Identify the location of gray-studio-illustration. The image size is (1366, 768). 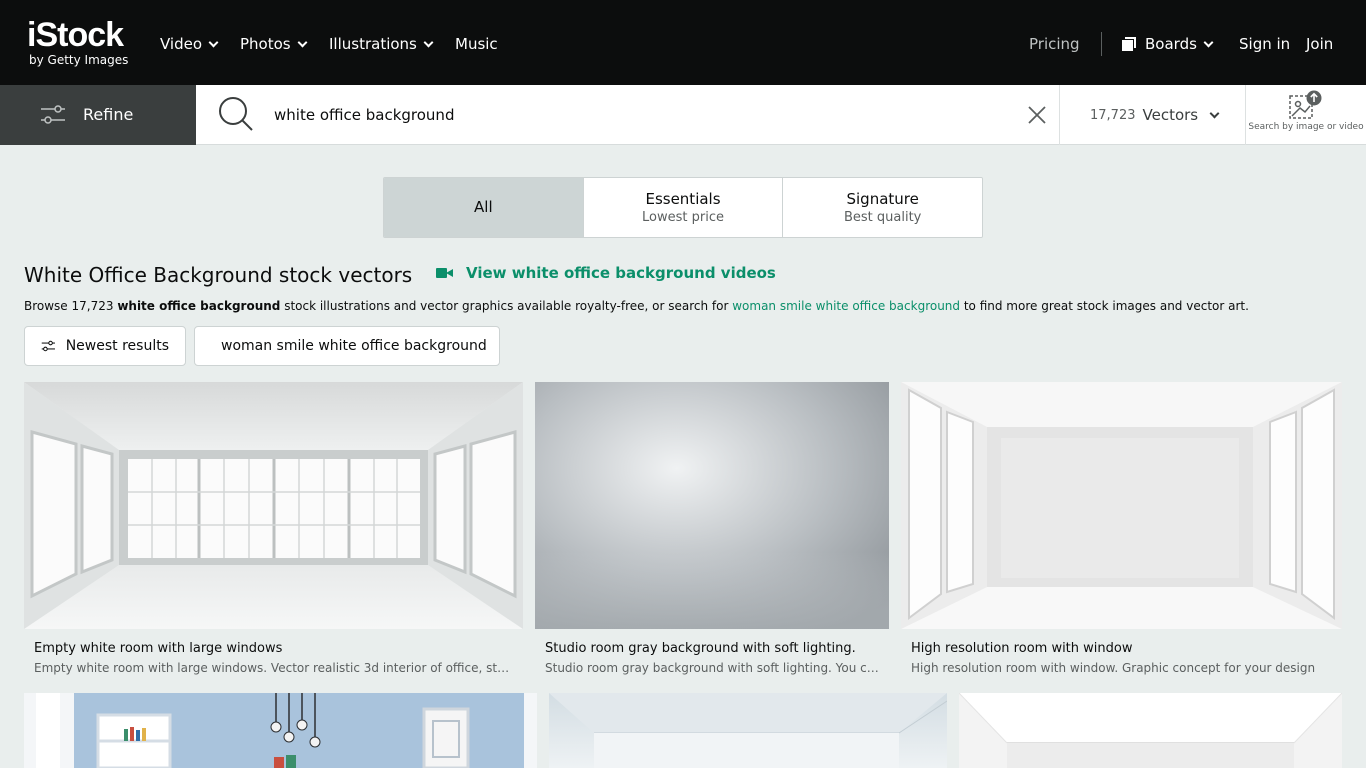
(712, 505).